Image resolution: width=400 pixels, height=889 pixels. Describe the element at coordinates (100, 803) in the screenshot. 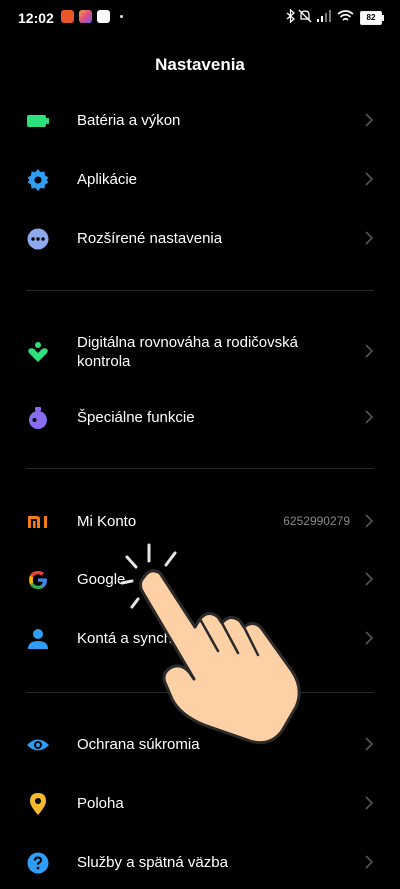

I see `settings-item-label: Poloha` at that location.